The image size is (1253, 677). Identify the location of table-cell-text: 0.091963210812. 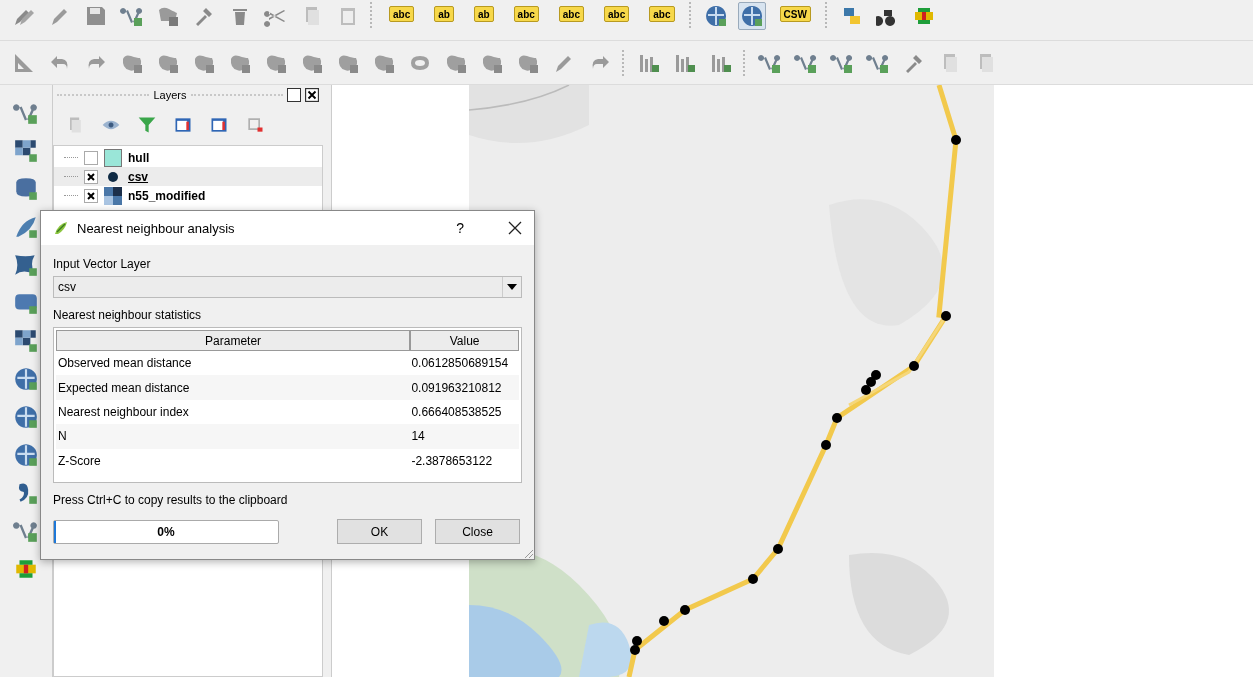
(456, 387).